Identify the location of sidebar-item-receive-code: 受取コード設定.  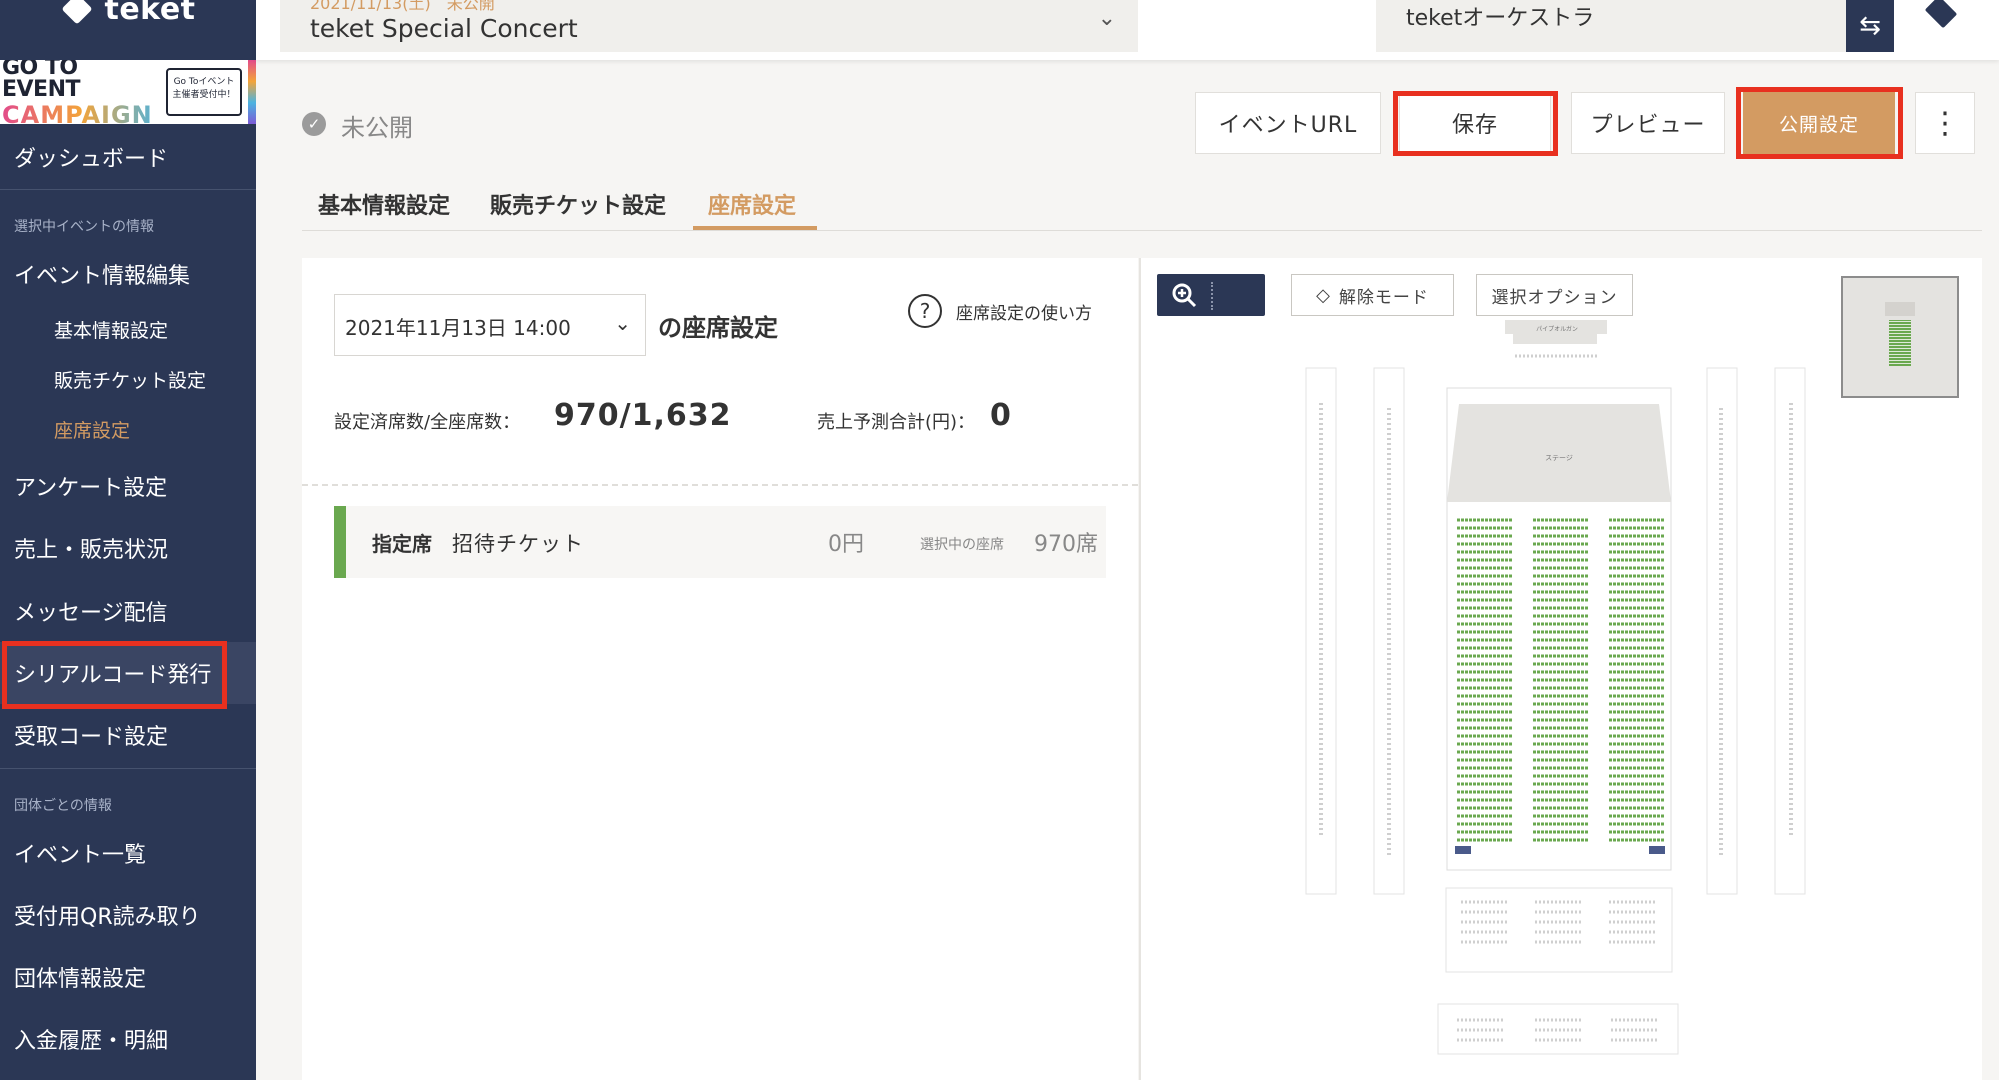
(128, 735).